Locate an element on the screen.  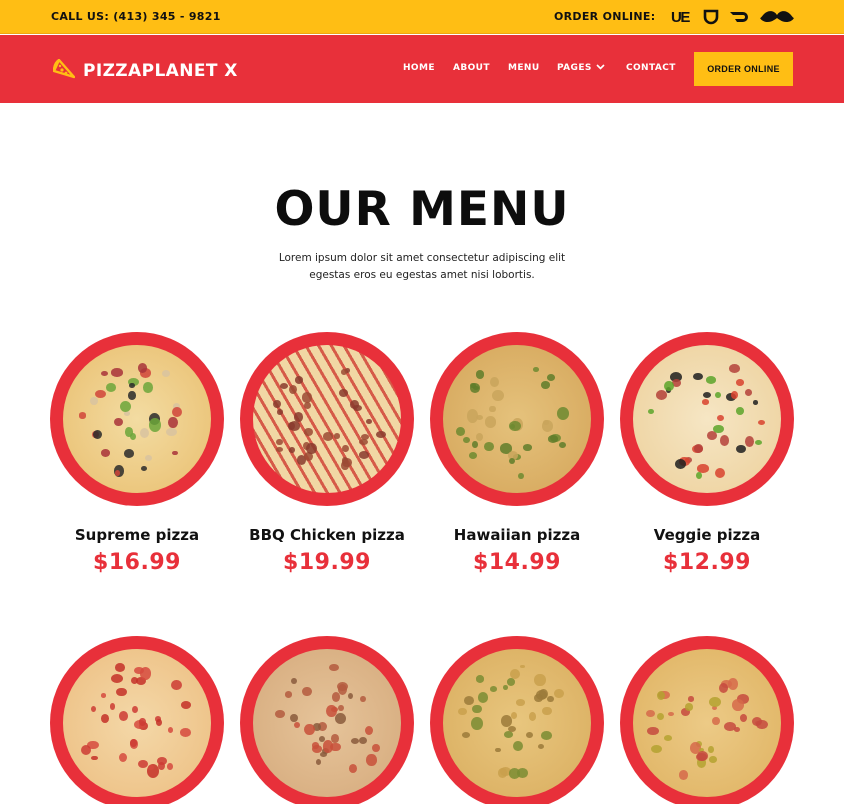
postmates-icon is located at coordinates (777, 17).